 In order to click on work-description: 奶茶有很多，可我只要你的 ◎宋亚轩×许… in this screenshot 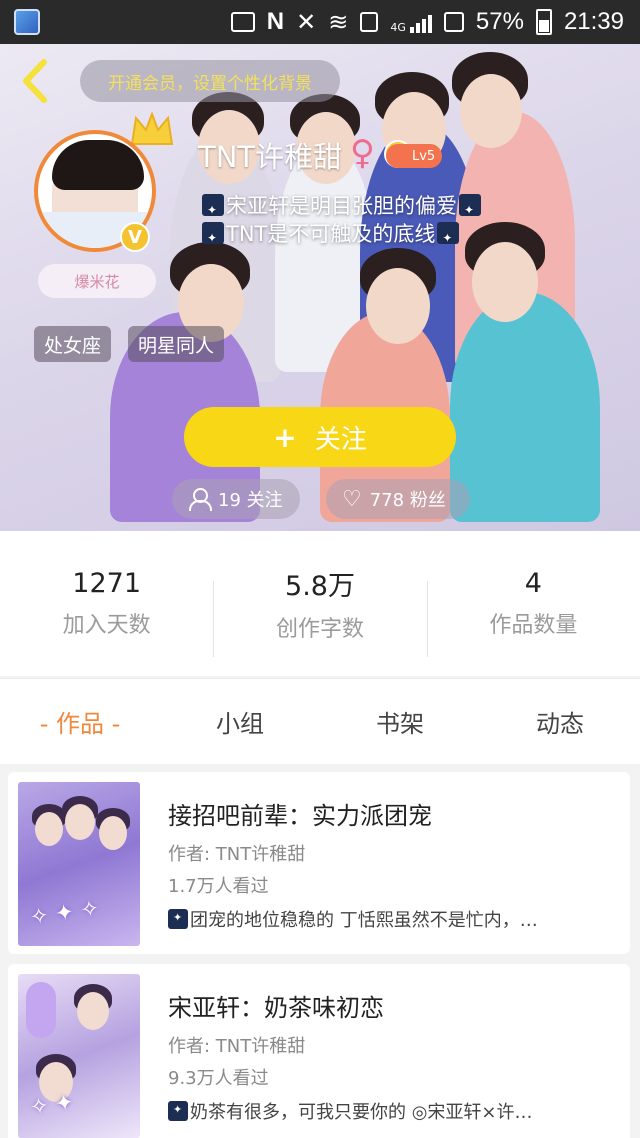, I will do `click(388, 1111)`.